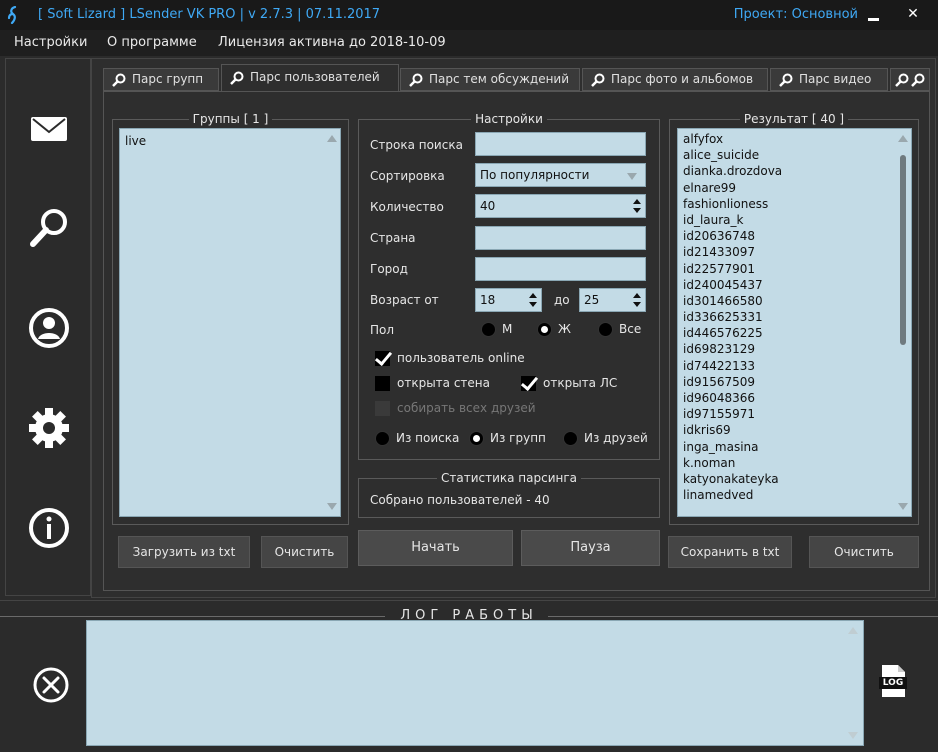 Image resolution: width=938 pixels, height=752 pixels. What do you see at coordinates (488, 206) in the screenshot?
I see `count-value: 40` at bounding box center [488, 206].